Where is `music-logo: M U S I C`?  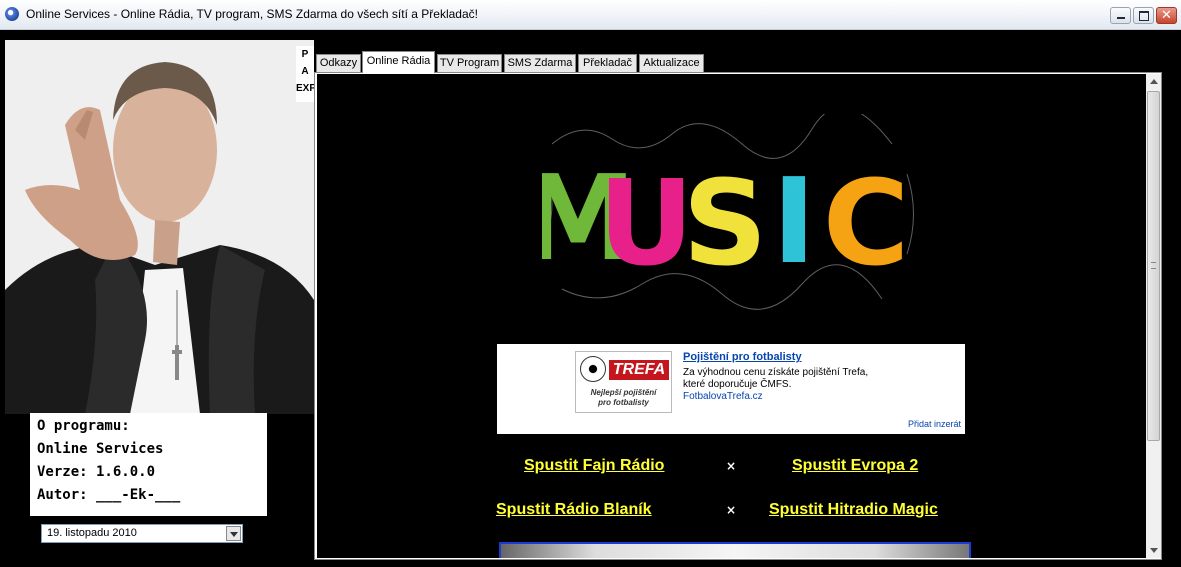 music-logo: M U S I C is located at coordinates (728, 212).